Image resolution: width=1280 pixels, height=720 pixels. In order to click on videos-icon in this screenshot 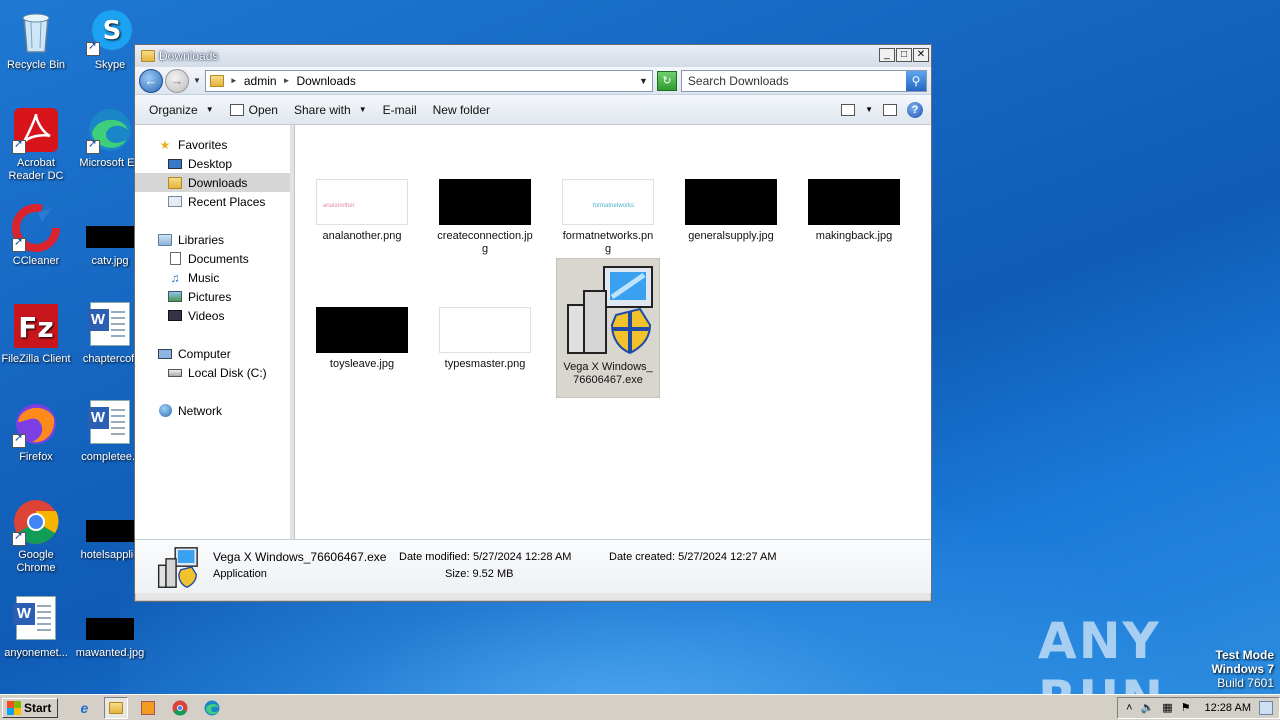, I will do `click(175, 316)`.